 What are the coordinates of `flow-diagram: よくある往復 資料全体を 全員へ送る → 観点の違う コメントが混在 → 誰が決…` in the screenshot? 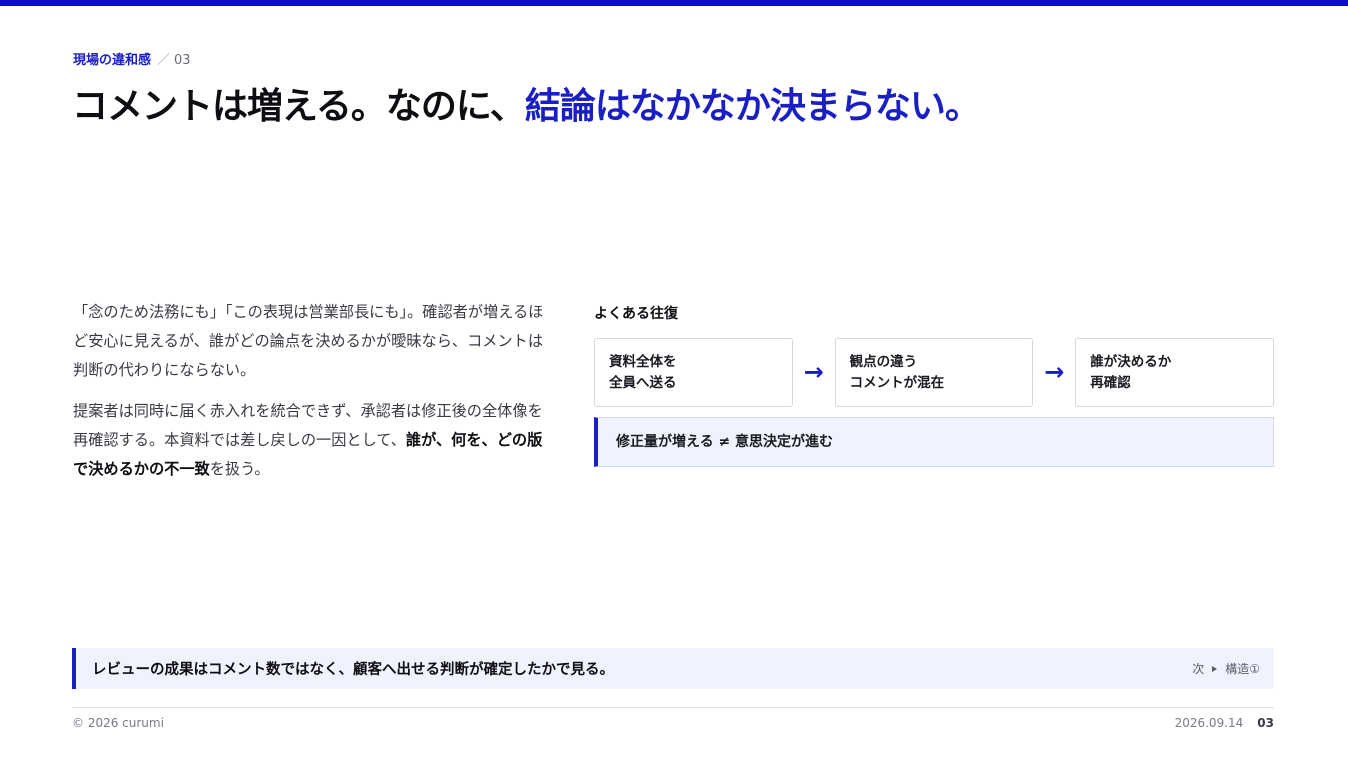 It's located at (934, 385).